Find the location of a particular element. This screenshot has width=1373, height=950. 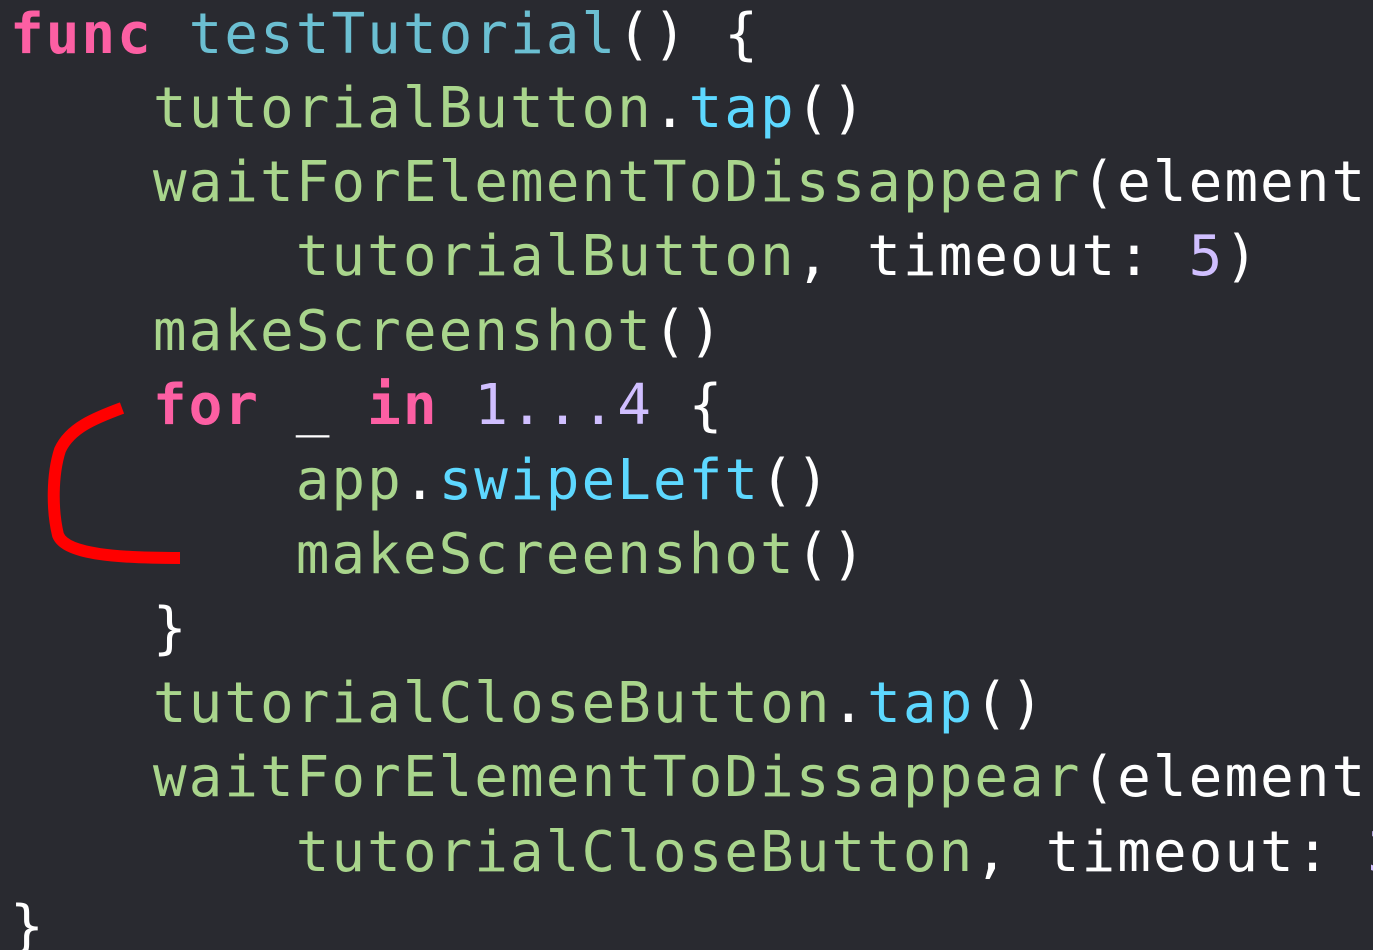

code-line-8: makeScreenshot() is located at coordinates (438, 555).